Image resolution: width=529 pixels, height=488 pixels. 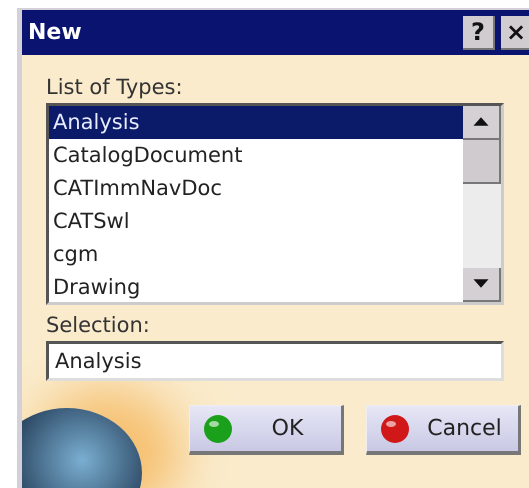 What do you see at coordinates (115, 87) in the screenshot?
I see `list-label: List of Types:` at bounding box center [115, 87].